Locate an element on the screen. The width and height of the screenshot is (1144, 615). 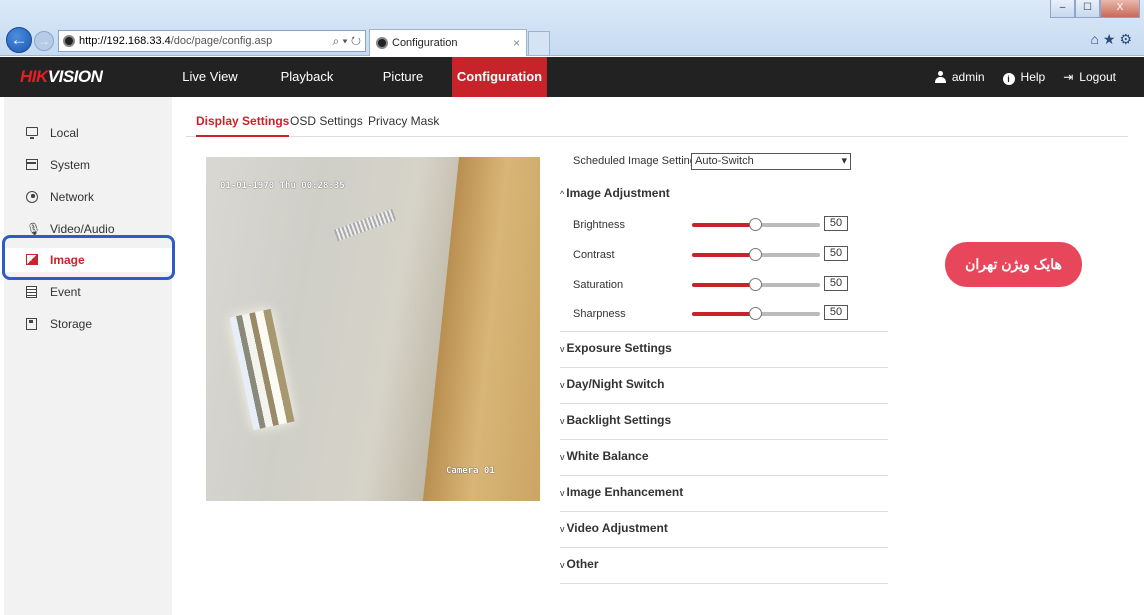
section-white-balance: v White Balance is located at coordinates (604, 456).